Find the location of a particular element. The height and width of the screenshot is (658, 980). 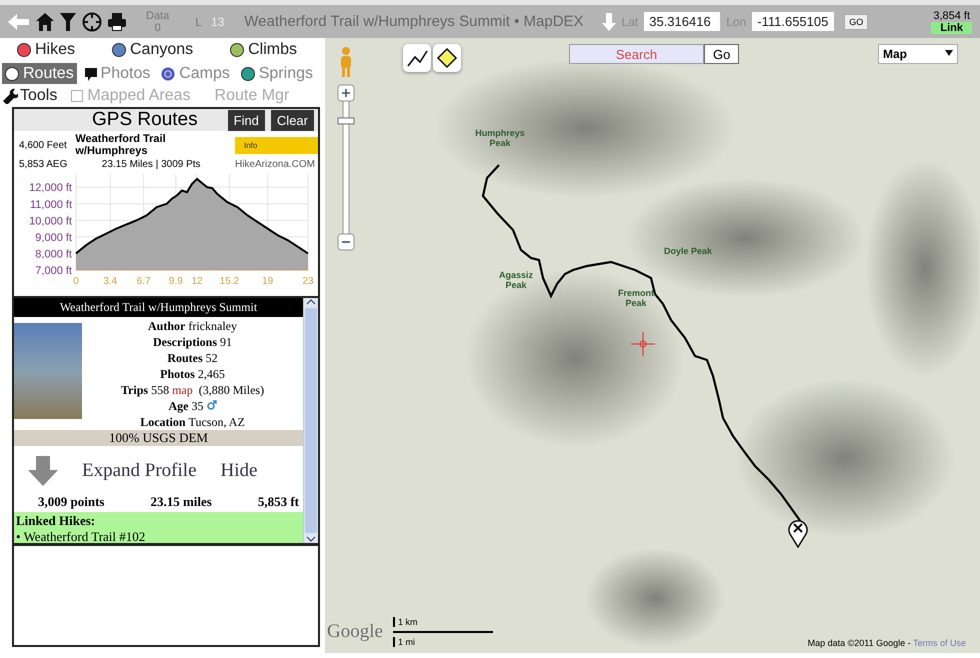

scale-label: 1 km is located at coordinates (443, 622).